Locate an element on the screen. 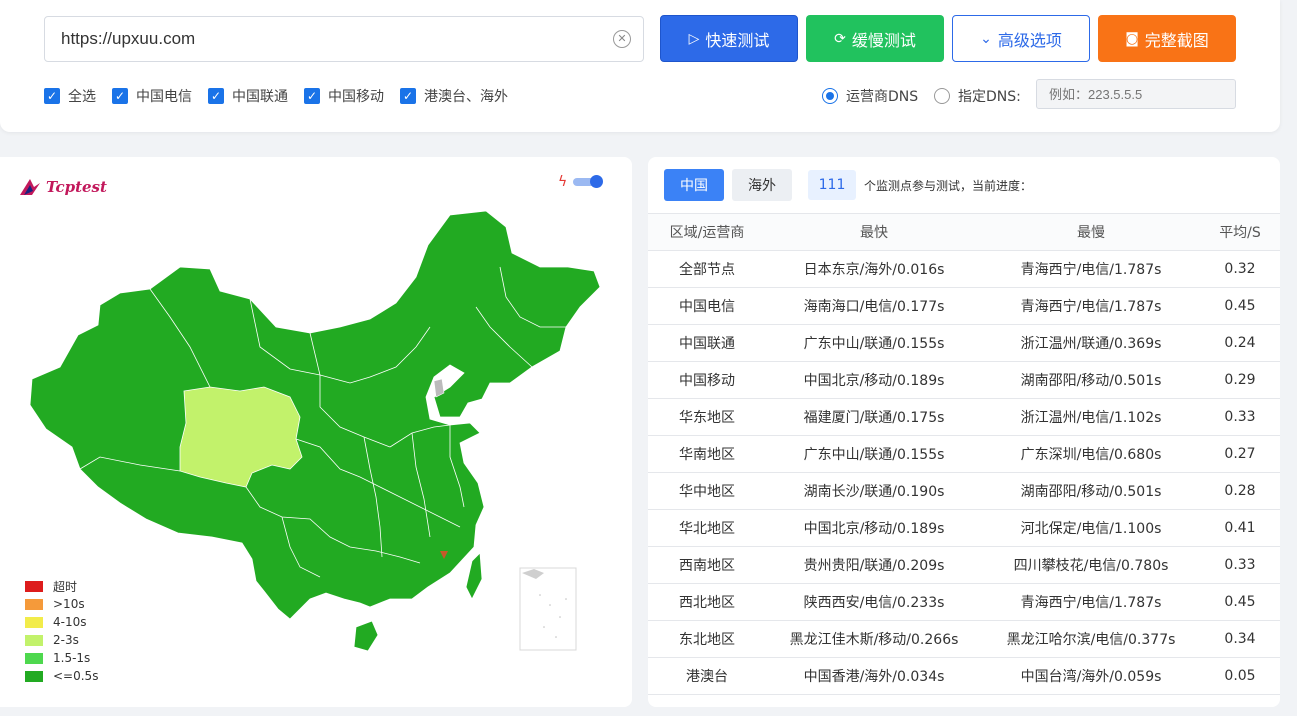 Image resolution: width=1297 pixels, height=716 pixels. legend-label: 1.5-1s is located at coordinates (72, 658).